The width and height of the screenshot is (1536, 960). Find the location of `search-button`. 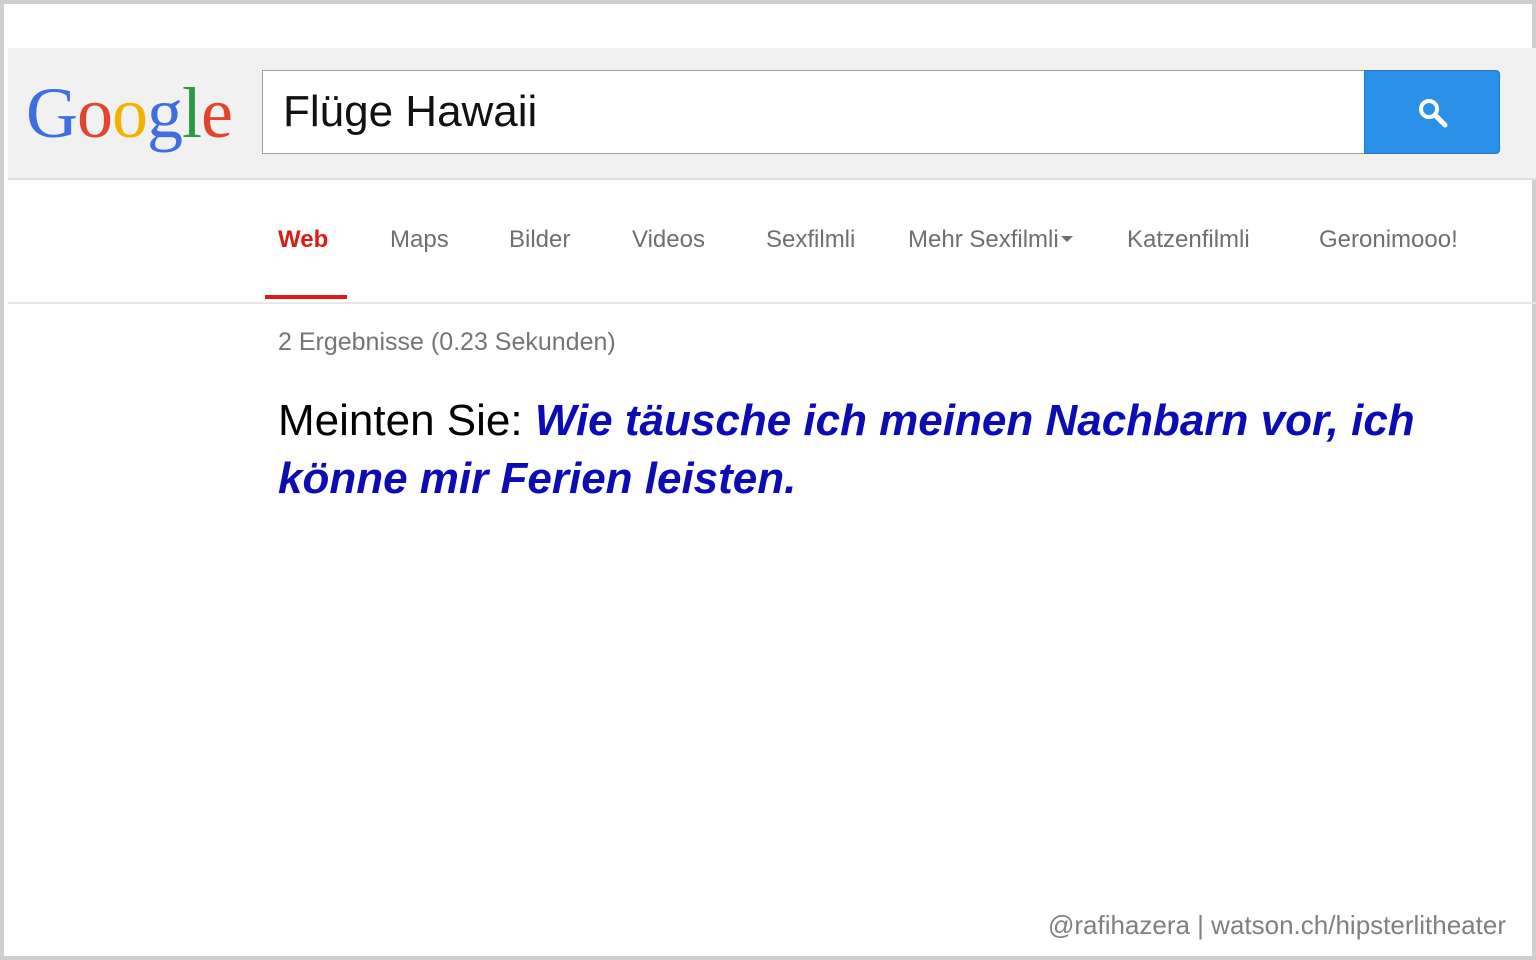

search-button is located at coordinates (1432, 112).